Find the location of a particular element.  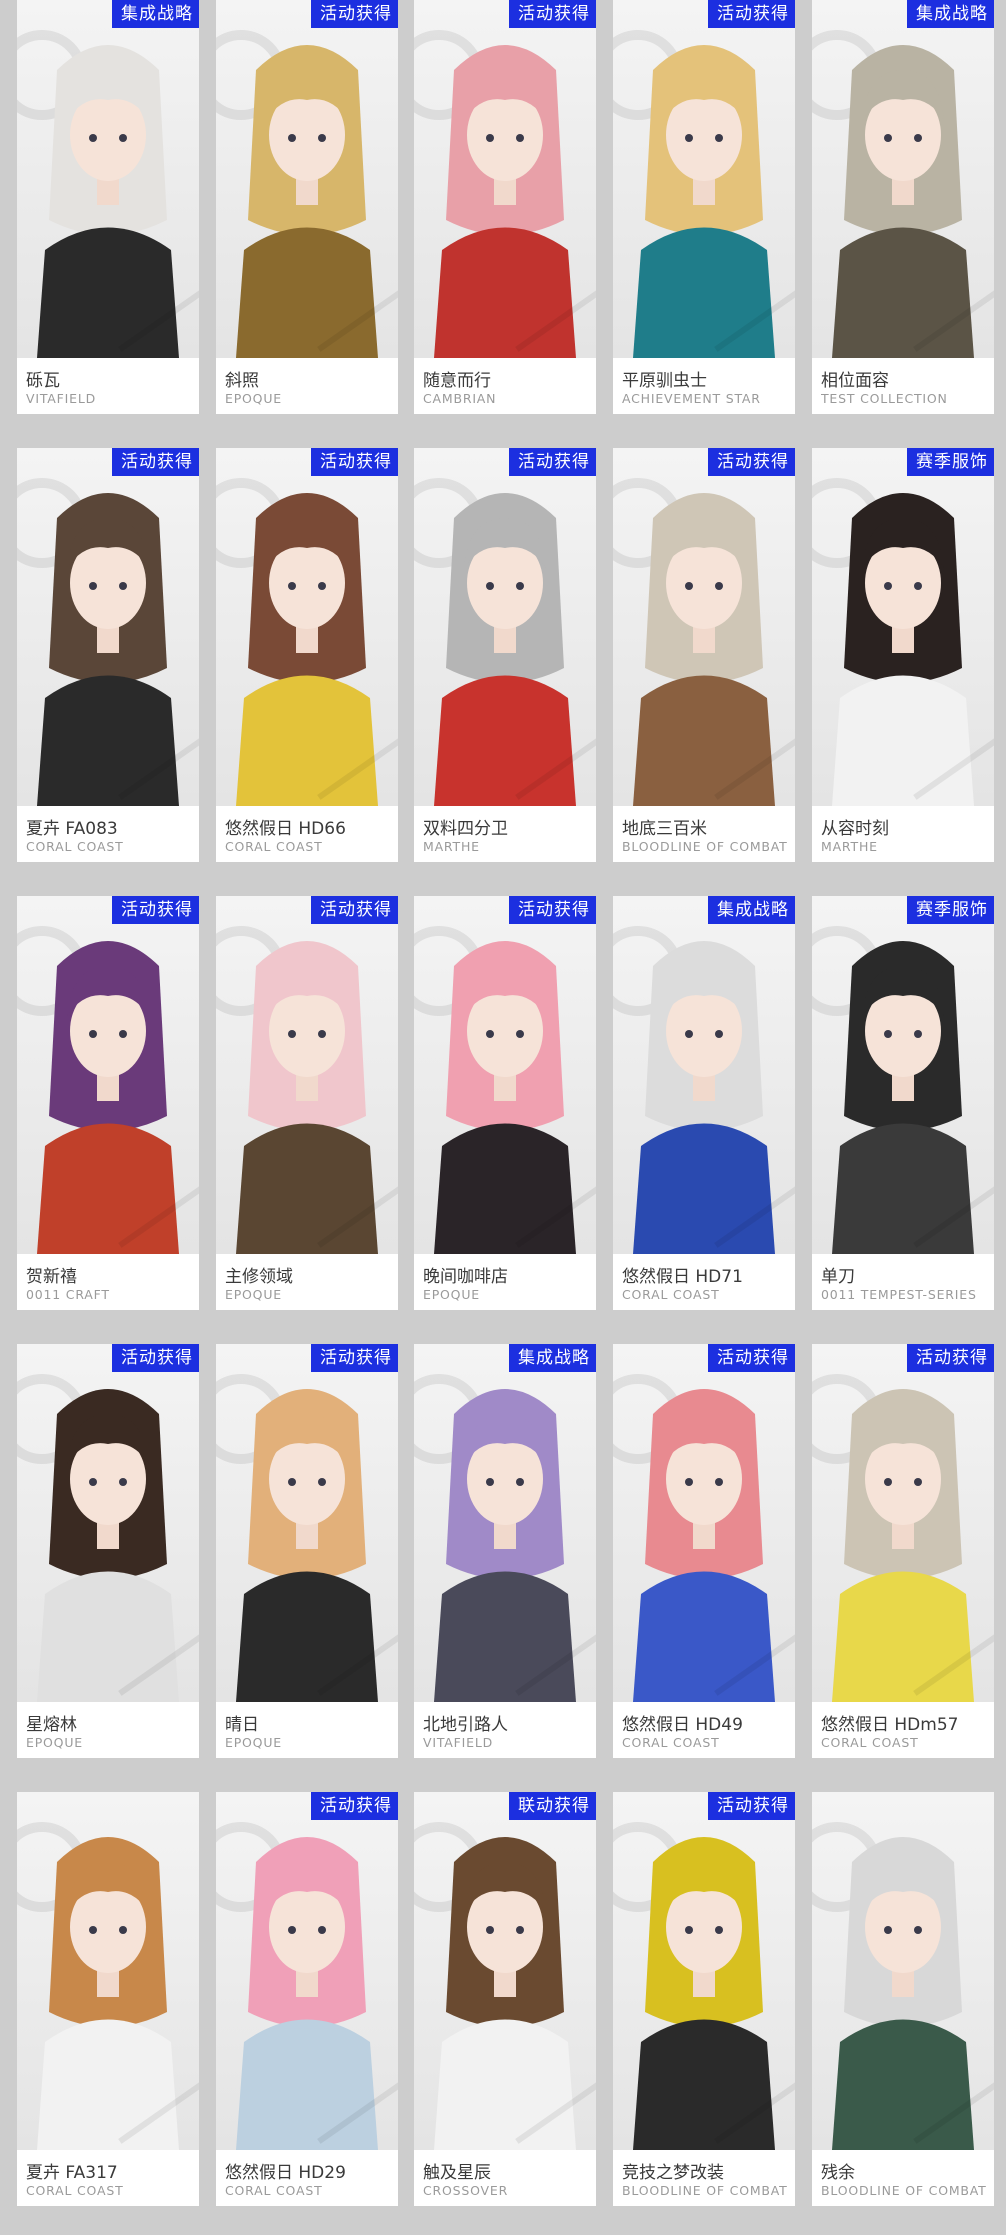

outfit-art is located at coordinates (903, 1971).